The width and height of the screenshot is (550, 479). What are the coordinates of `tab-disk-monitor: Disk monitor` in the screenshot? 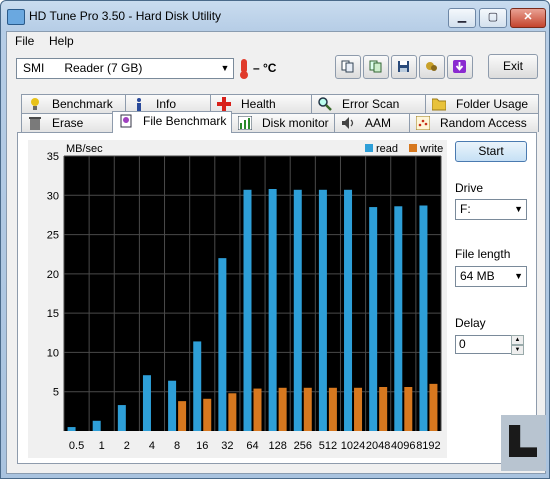 It's located at (283, 122).